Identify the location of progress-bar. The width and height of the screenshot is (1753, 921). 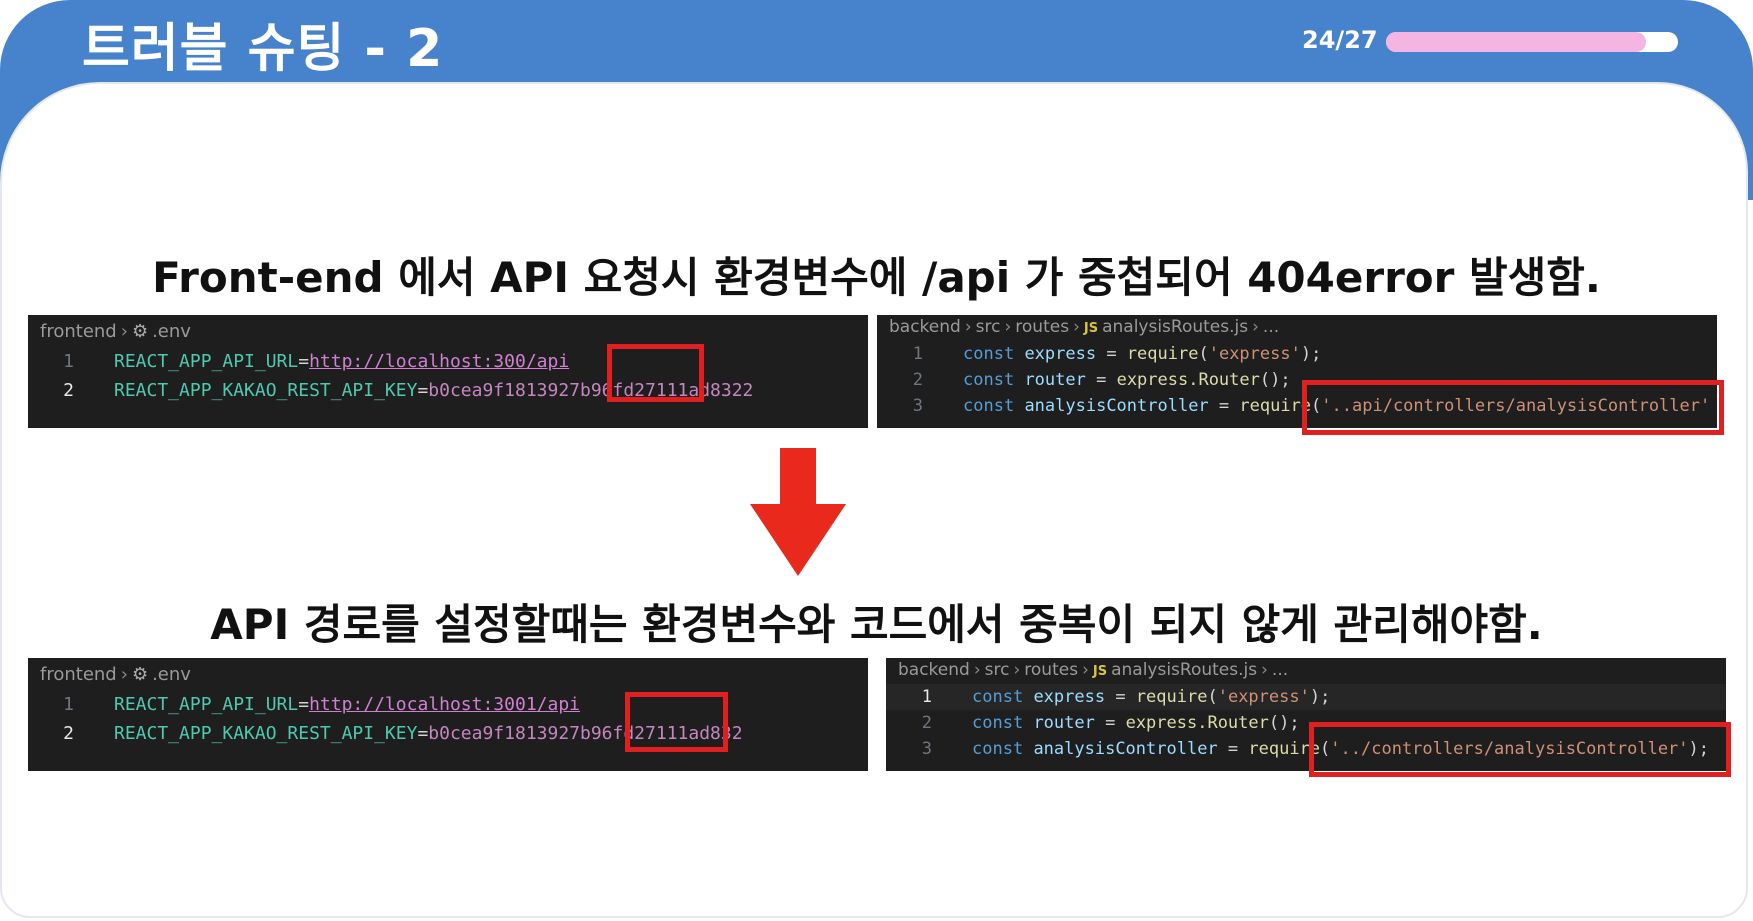
(1532, 42).